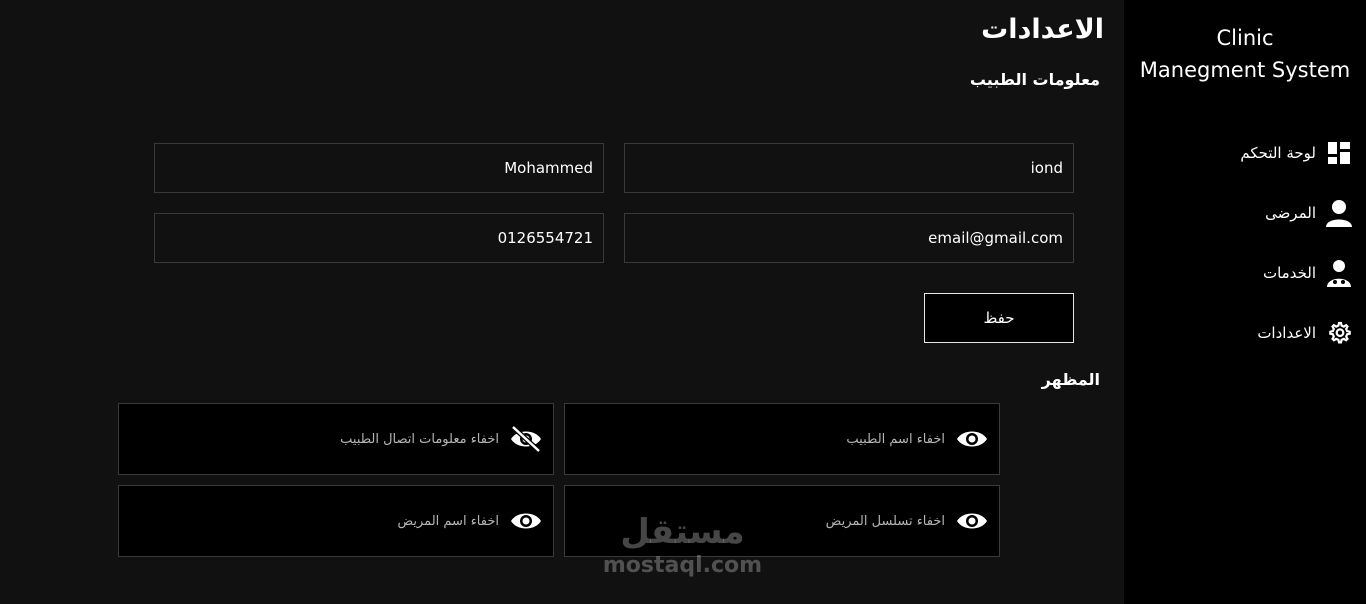 This screenshot has width=1366, height=604. What do you see at coordinates (1245, 54) in the screenshot?
I see `brand-title: Clinic Manegment System` at bounding box center [1245, 54].